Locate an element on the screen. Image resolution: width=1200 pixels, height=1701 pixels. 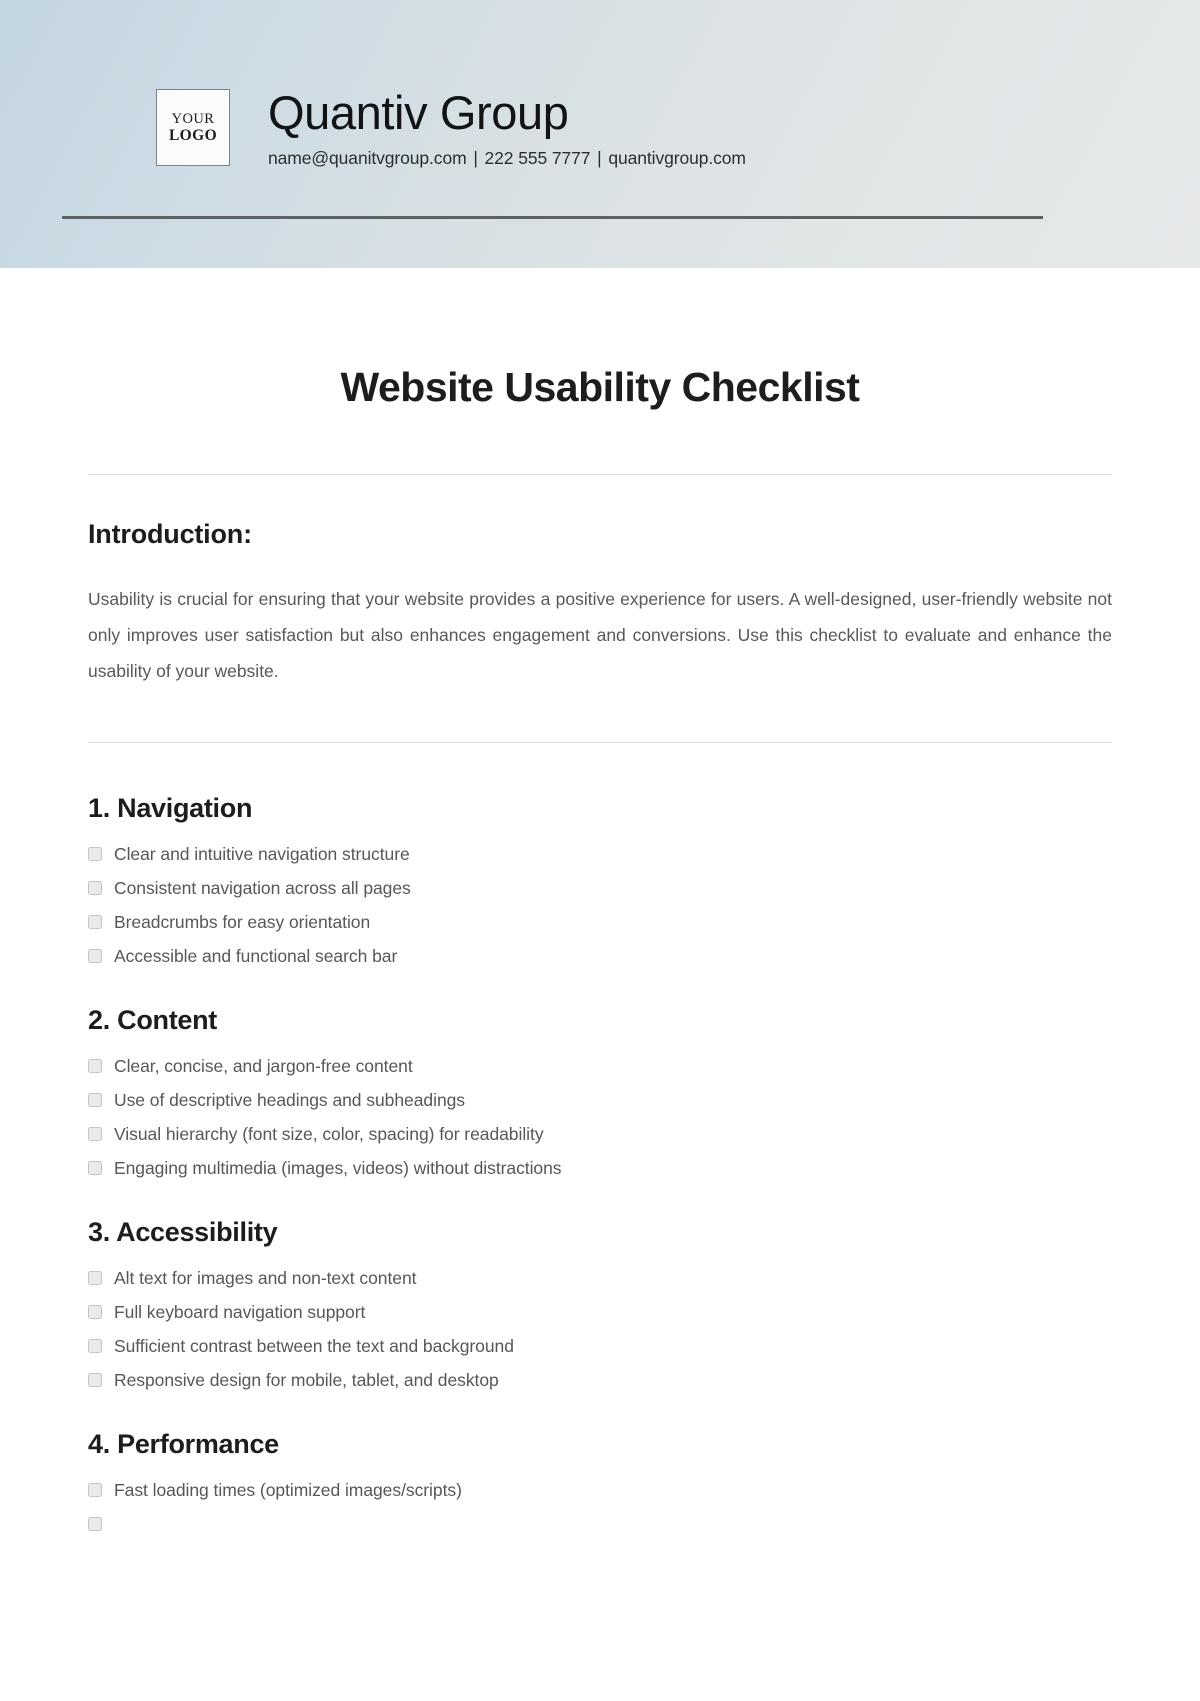
letterhead-divider is located at coordinates (552, 217).